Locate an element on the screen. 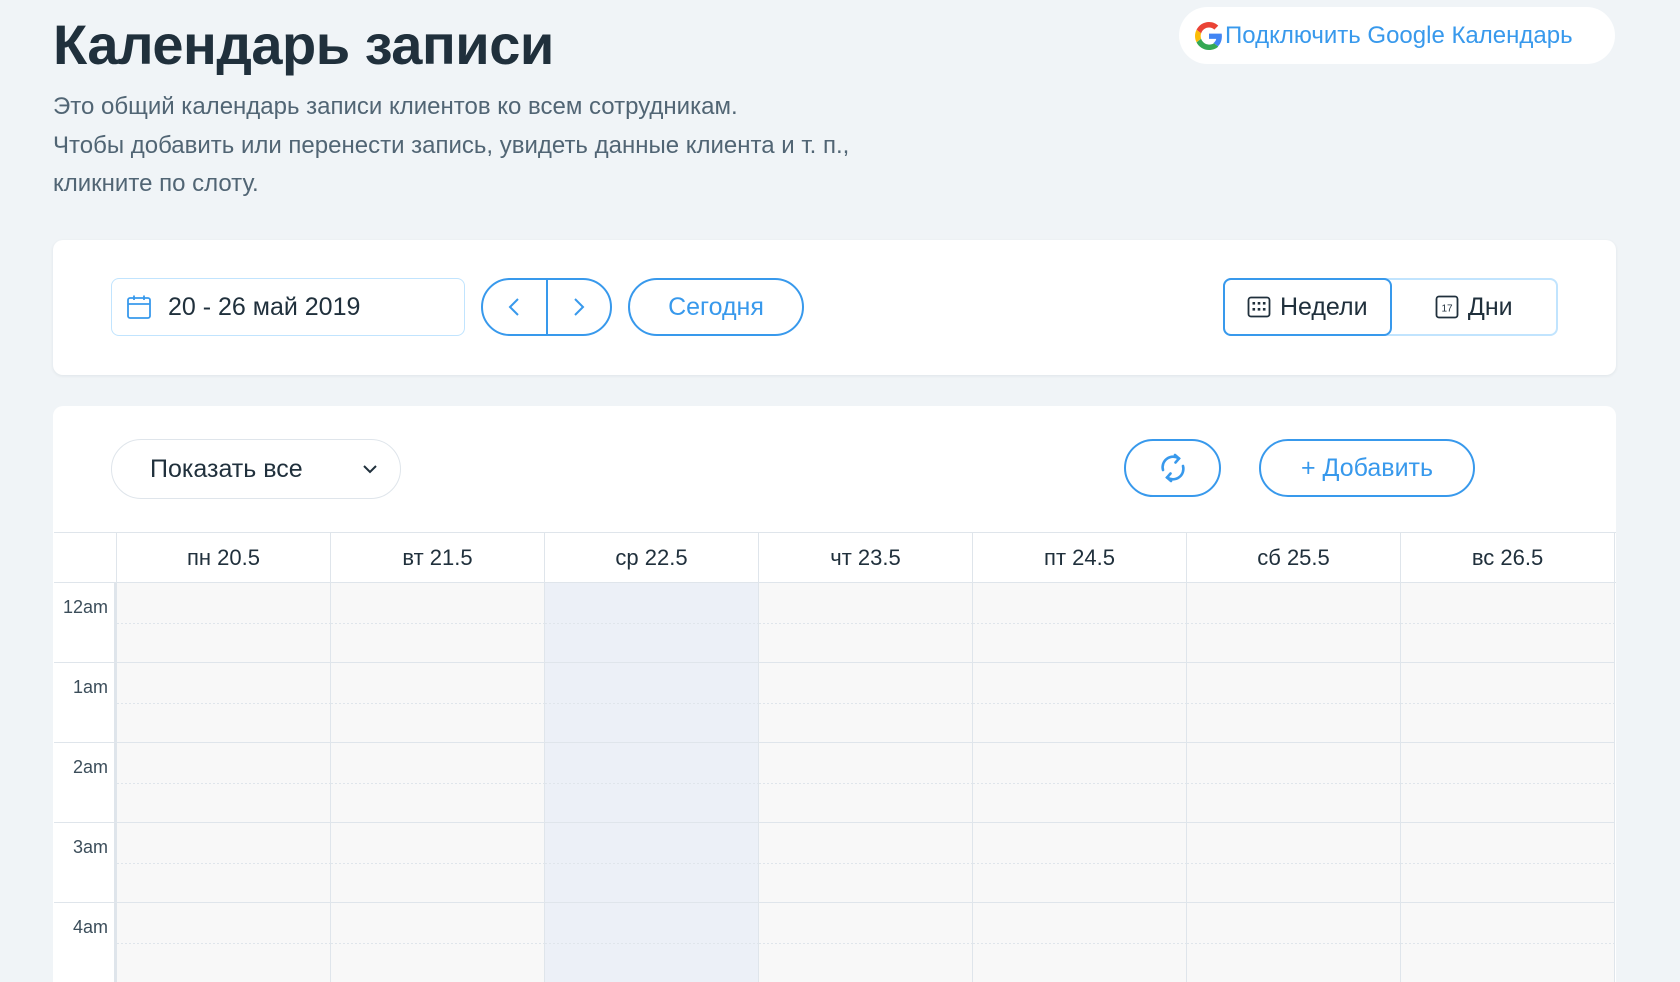 Image resolution: width=1680 pixels, height=982 pixels. chevron-left-icon is located at coordinates (513, 307).